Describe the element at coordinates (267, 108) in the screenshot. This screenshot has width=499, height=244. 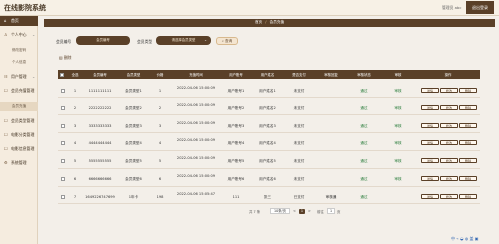
I see `user-name: 用户姓名2` at that location.